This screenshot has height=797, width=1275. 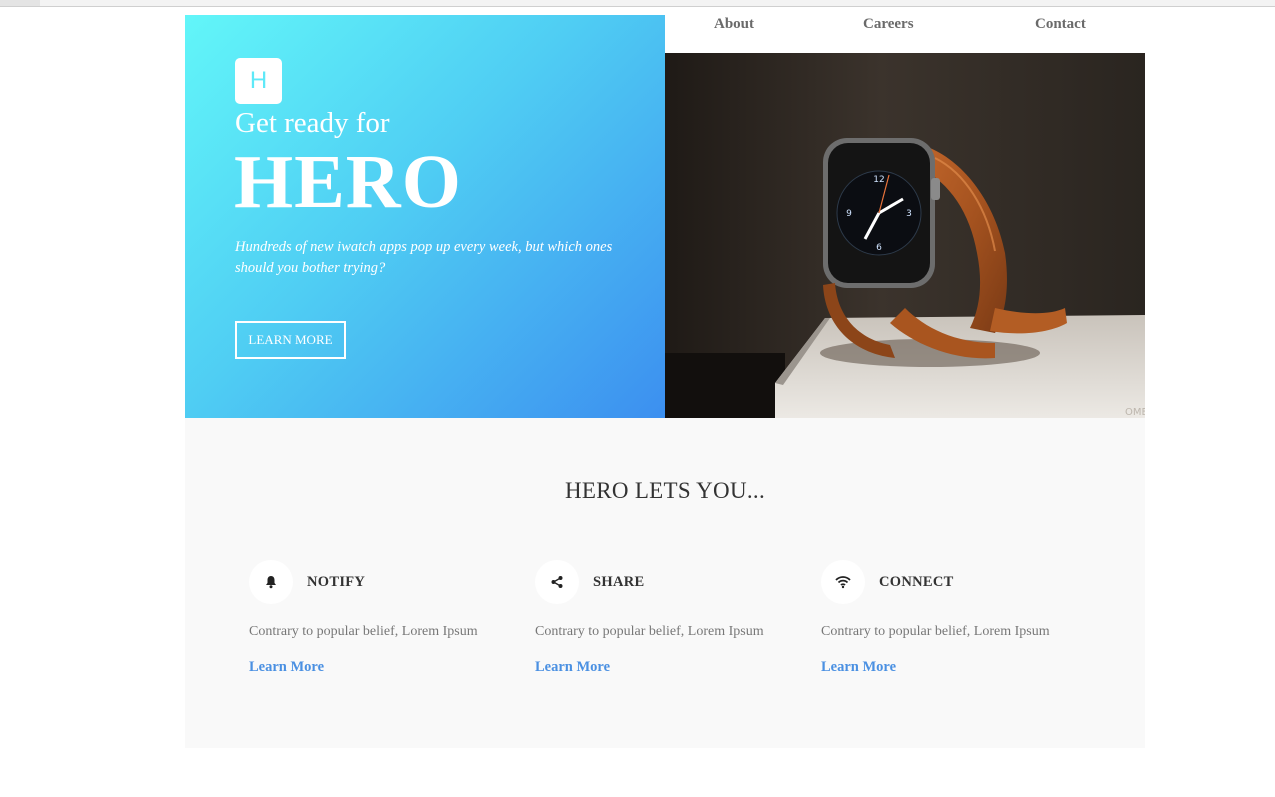 I want to click on feature-title: SHARE, so click(x=619, y=582).